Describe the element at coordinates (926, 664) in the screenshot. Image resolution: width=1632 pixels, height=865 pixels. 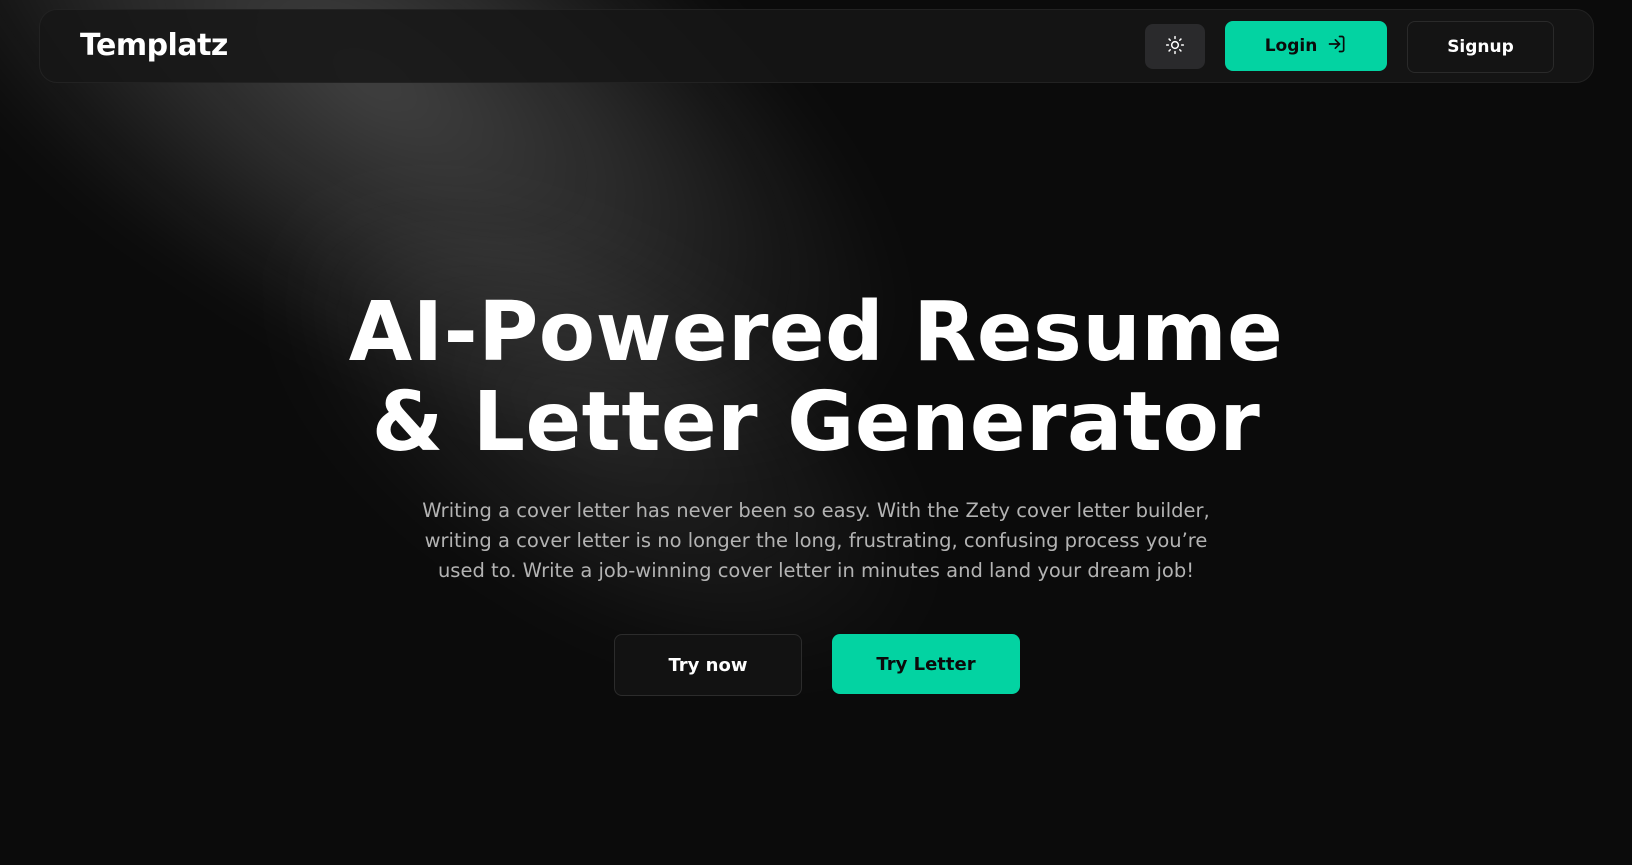
I see `try-letter-button: Try Letter` at that location.